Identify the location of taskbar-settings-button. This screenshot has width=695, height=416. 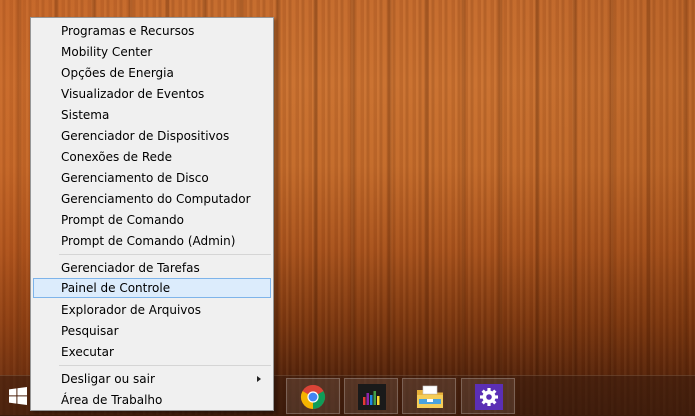
(488, 396).